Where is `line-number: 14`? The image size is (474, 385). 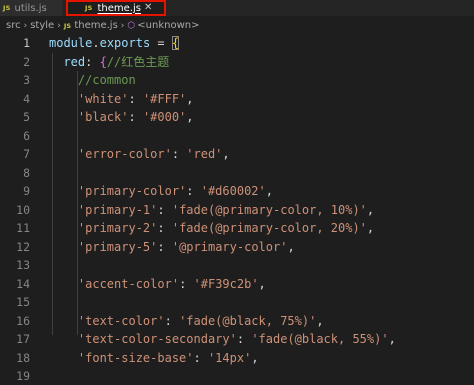
line-number: 14 is located at coordinates (23, 283).